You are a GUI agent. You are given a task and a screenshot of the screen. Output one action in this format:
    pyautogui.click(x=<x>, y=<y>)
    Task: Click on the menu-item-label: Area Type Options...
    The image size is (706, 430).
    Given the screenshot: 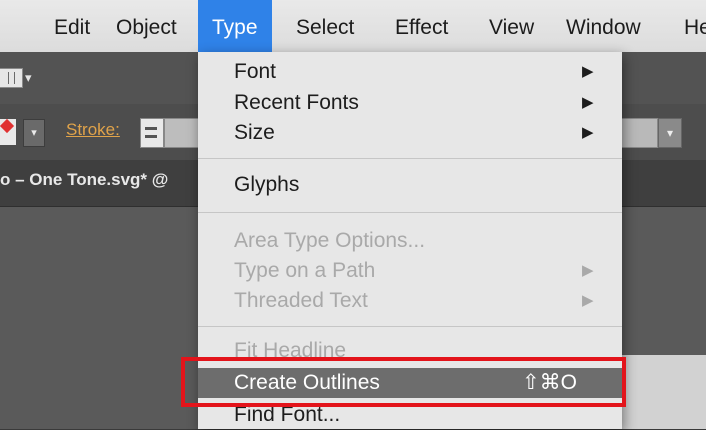 What is the action you would take?
    pyautogui.click(x=330, y=240)
    